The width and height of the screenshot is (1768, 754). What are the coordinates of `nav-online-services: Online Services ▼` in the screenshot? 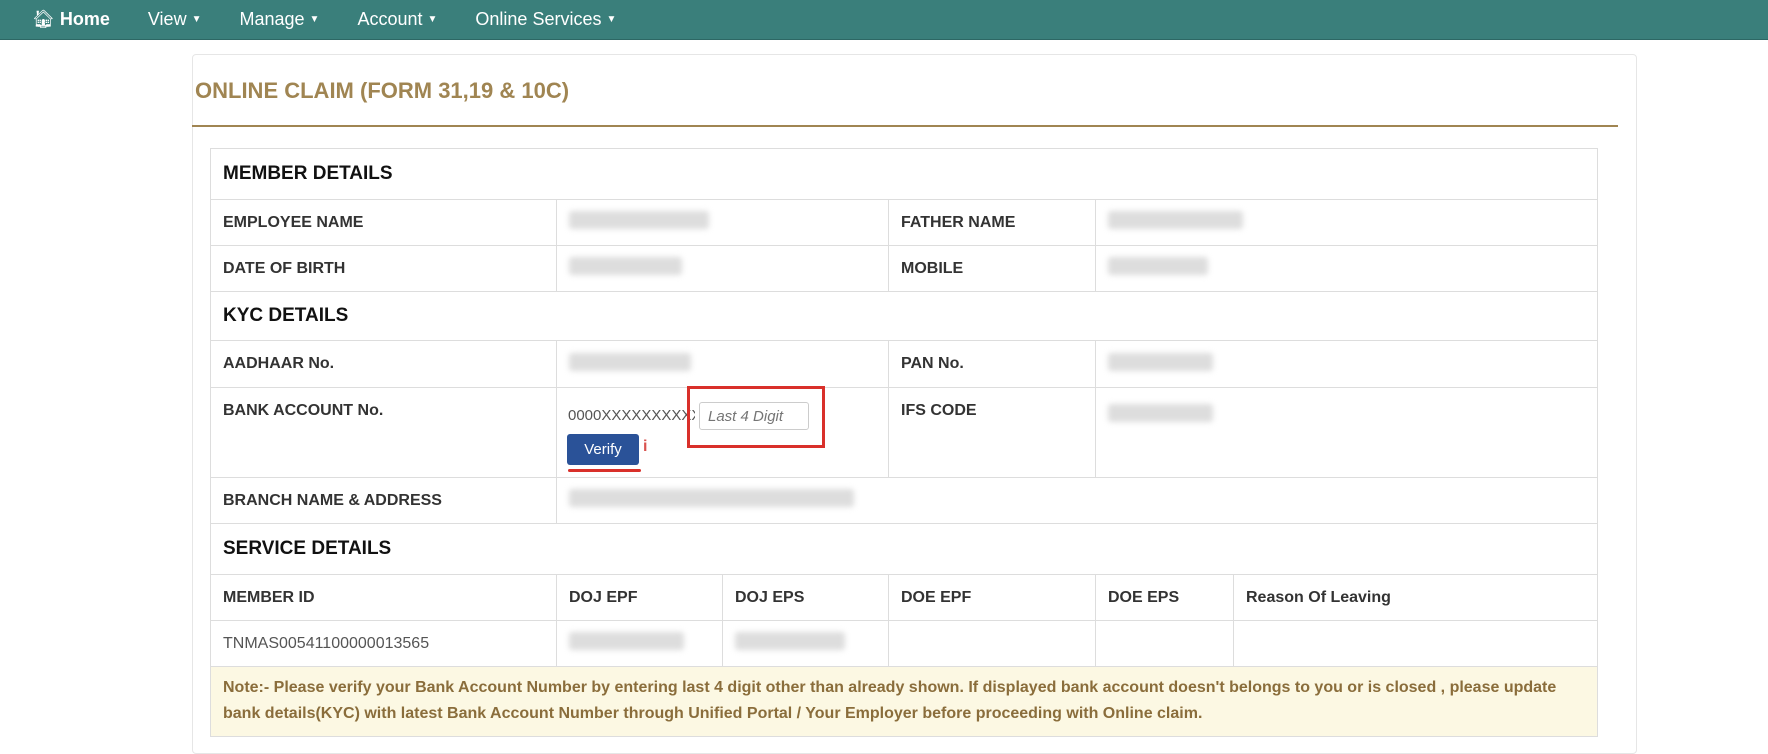 It's located at (545, 19).